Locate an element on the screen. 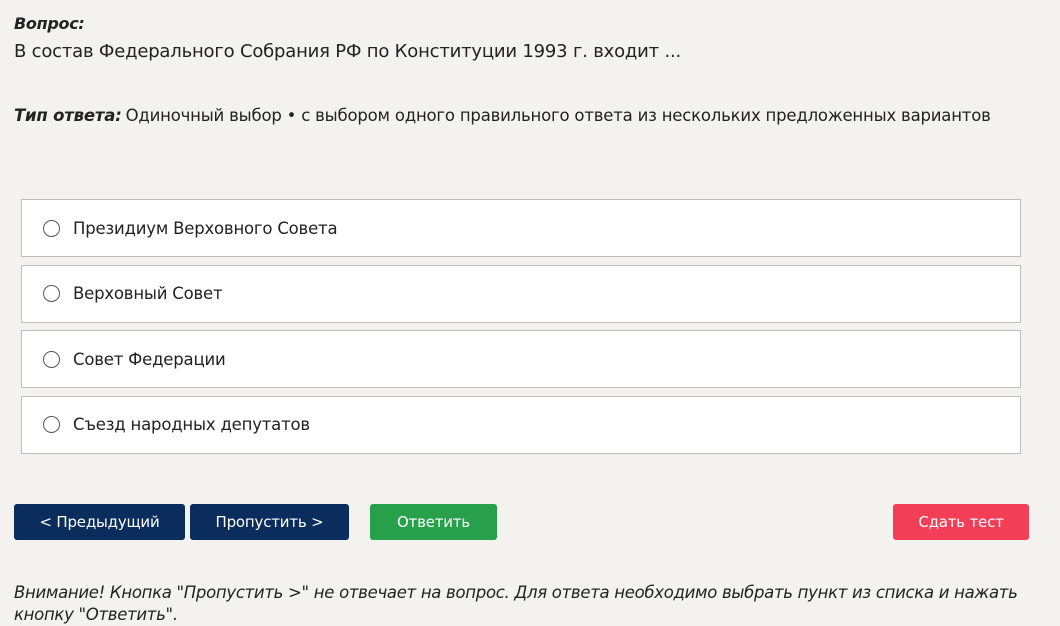 This screenshot has height=626, width=1060. answer-option-label: Верховный Совет is located at coordinates (148, 293).